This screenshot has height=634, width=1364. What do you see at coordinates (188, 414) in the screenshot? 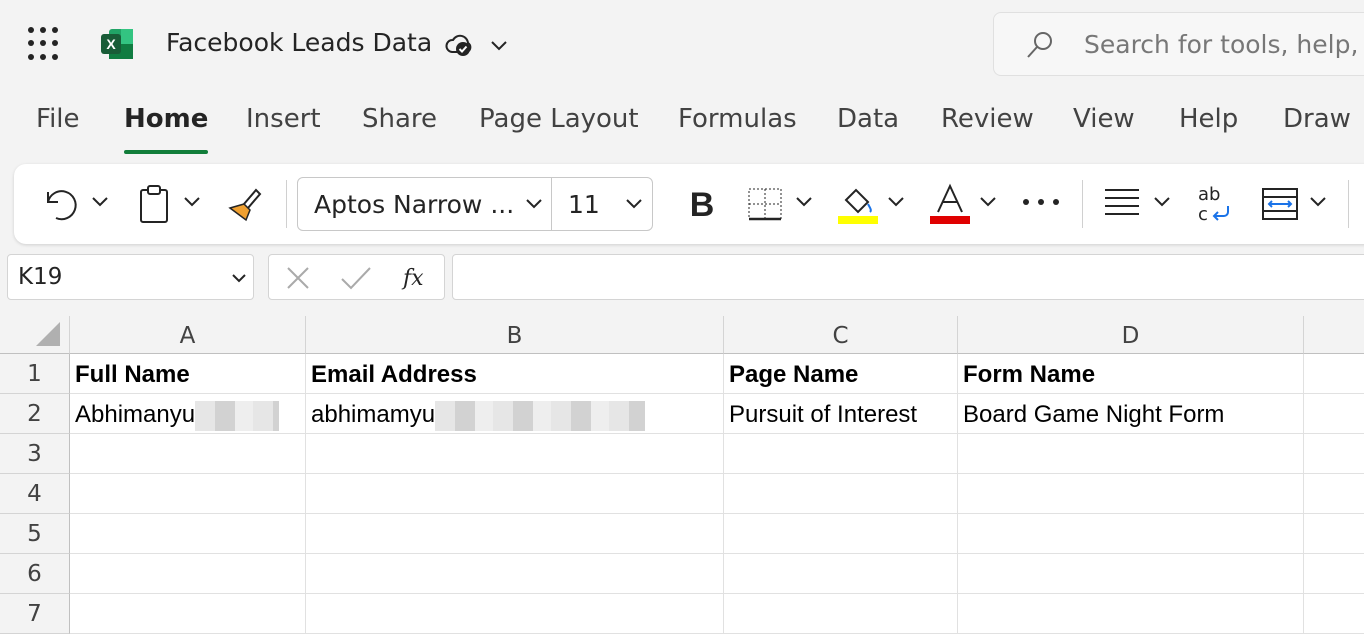
I see `cell-a2: Abhimanyu` at bounding box center [188, 414].